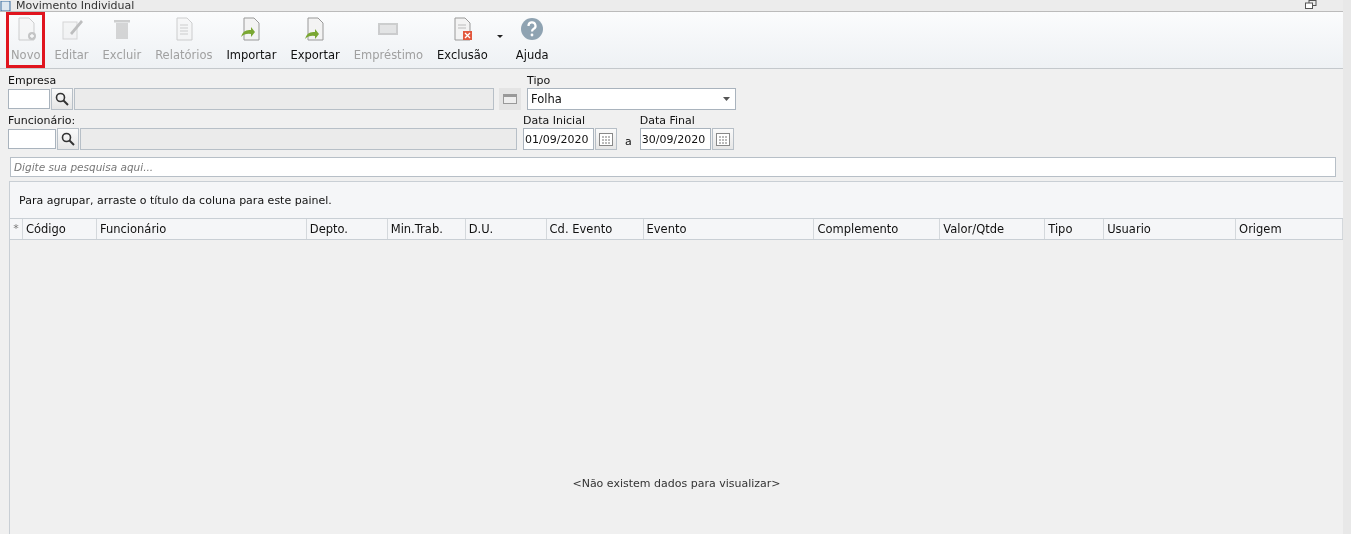 The height and width of the screenshot is (534, 1351). Describe the element at coordinates (426, 229) in the screenshot. I see `column-header: Min.Trab.` at that location.